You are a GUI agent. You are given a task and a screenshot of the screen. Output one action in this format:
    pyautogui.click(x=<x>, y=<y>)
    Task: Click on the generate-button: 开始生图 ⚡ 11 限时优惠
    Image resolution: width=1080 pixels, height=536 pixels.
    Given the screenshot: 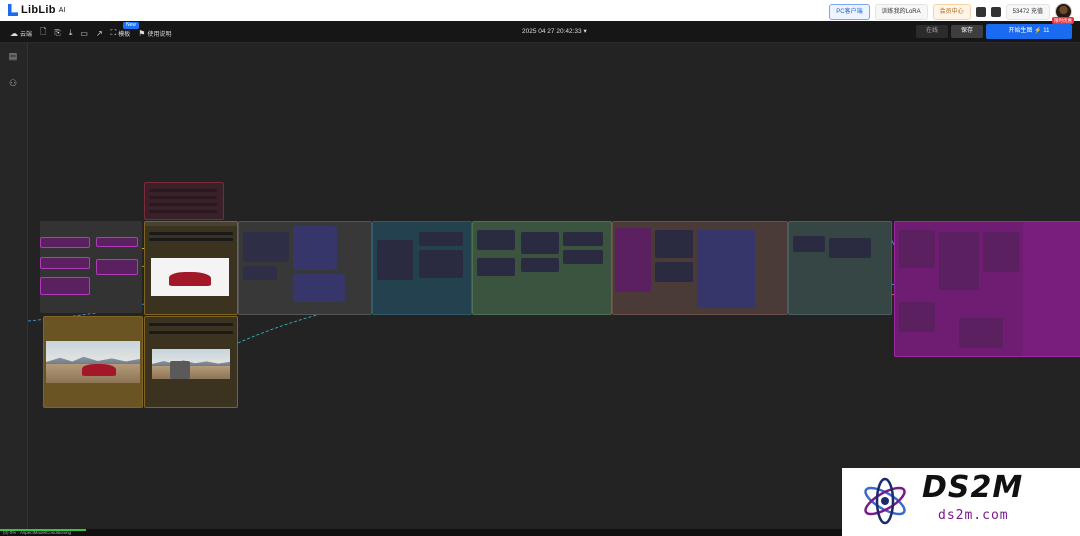 What is the action you would take?
    pyautogui.click(x=1030, y=28)
    